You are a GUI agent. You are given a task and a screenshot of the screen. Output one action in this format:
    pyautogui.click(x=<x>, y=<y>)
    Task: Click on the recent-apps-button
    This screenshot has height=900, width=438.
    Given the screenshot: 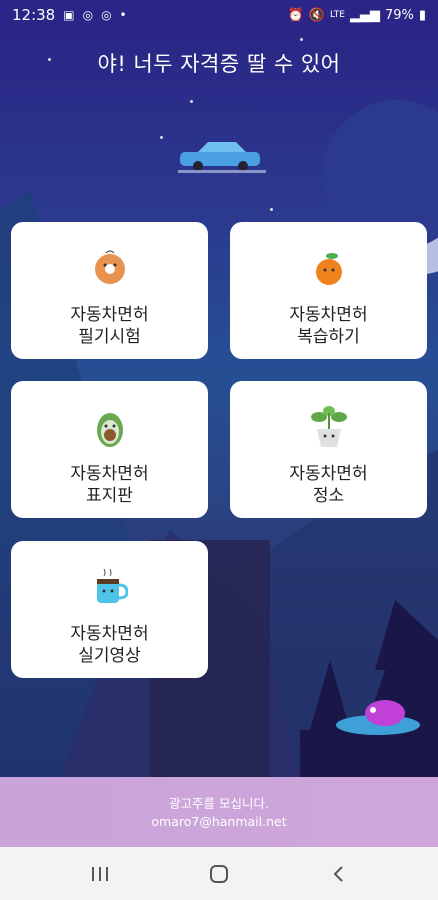 What is the action you would take?
    pyautogui.click(x=100, y=874)
    